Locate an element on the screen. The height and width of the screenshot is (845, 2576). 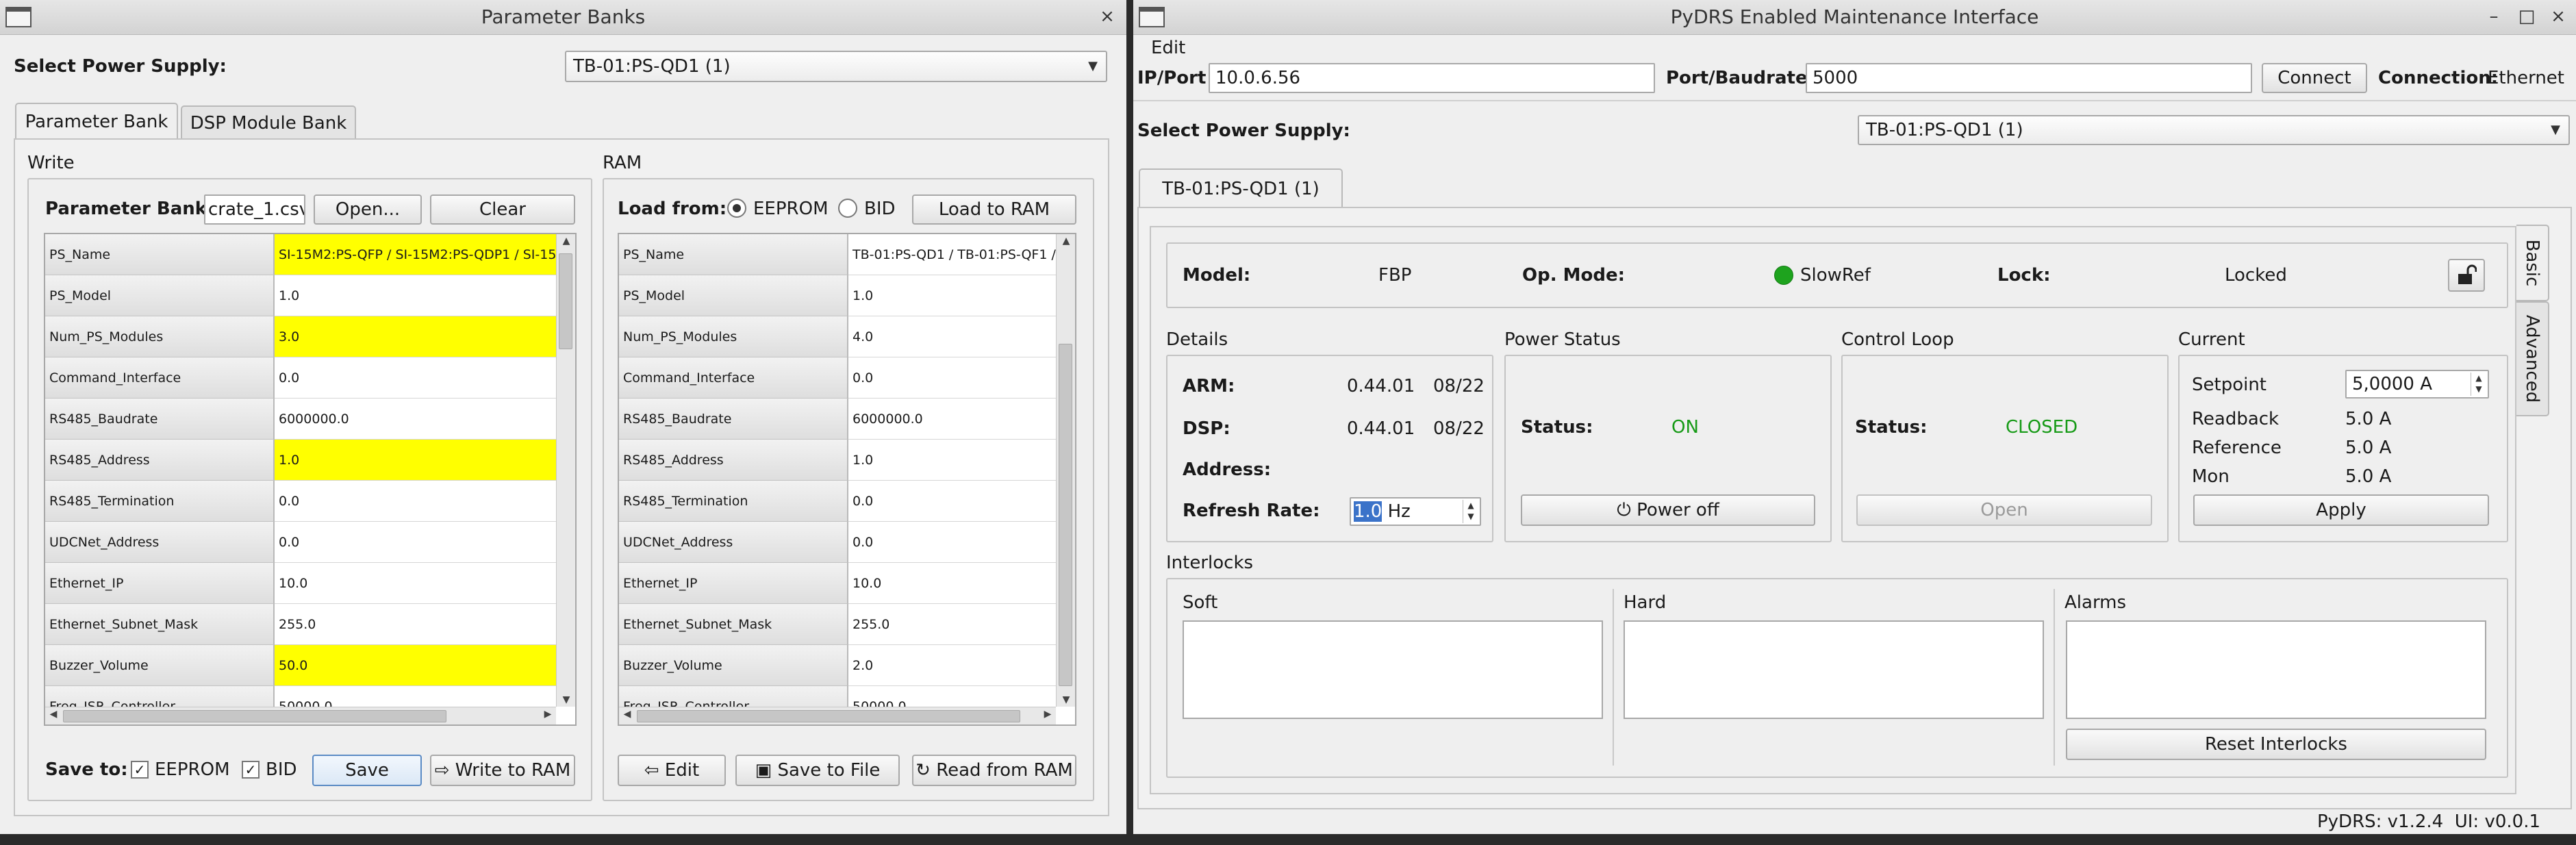
save-button: Save is located at coordinates (367, 770).